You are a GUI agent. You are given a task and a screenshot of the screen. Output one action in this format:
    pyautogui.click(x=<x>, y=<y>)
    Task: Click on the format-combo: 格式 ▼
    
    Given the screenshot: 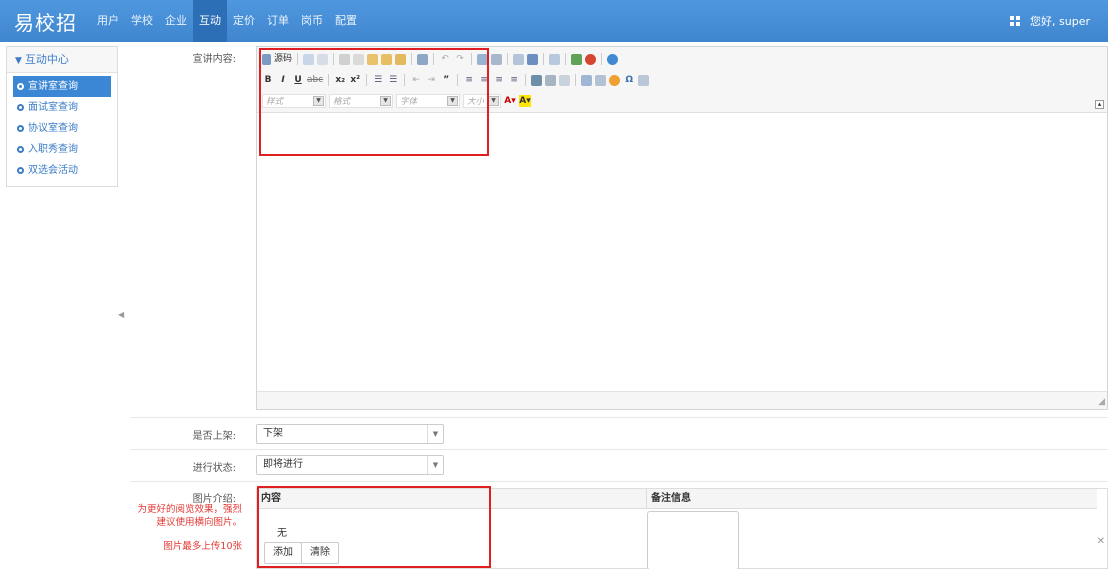 What is the action you would take?
    pyautogui.click(x=361, y=101)
    